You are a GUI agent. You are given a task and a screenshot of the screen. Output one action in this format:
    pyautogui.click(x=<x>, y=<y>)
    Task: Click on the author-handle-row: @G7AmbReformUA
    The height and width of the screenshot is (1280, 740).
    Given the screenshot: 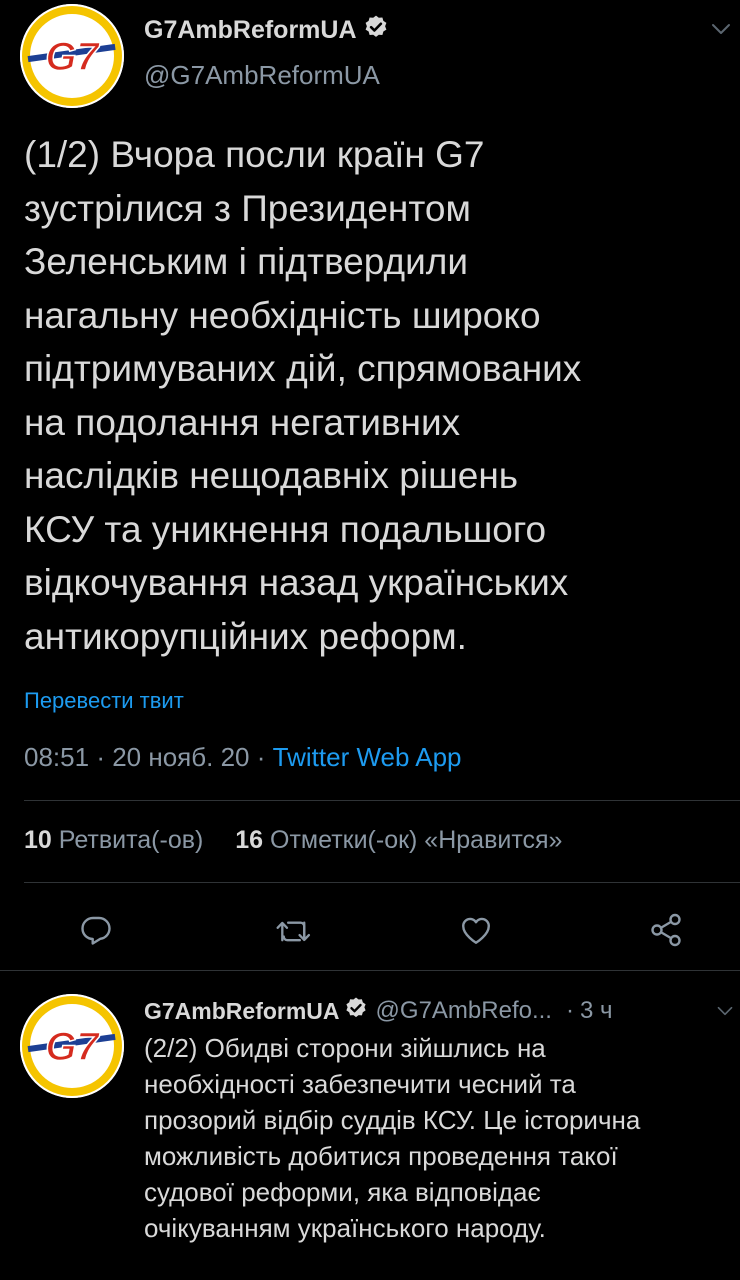 What is the action you would take?
    pyautogui.click(x=262, y=75)
    